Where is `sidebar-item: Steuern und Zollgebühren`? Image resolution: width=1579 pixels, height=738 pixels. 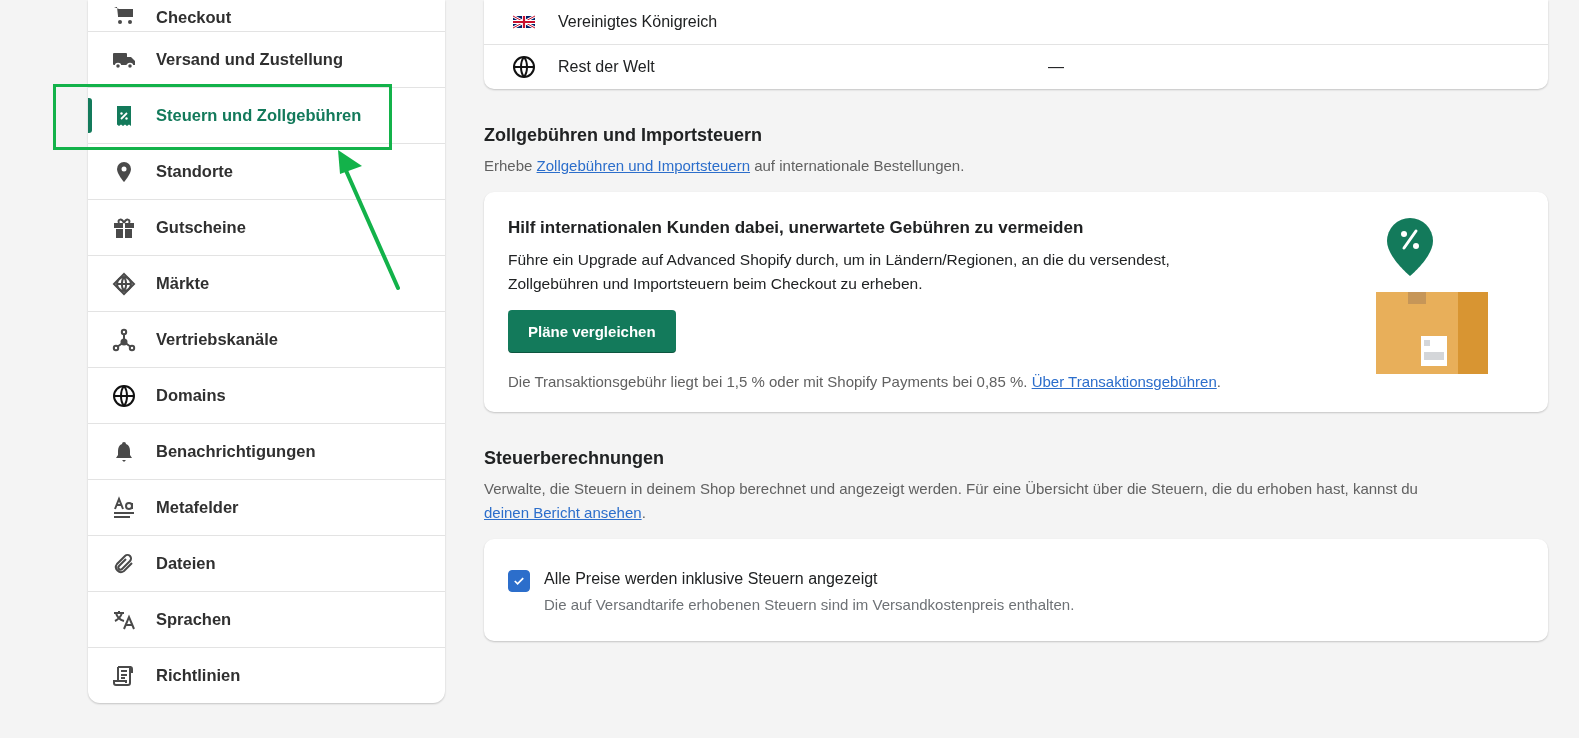
sidebar-item: Steuern und Zollgebühren is located at coordinates (266, 116).